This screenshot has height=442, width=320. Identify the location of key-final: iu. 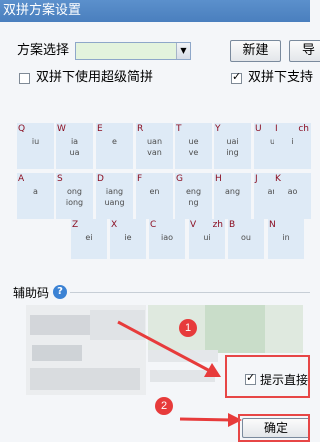
(35, 141).